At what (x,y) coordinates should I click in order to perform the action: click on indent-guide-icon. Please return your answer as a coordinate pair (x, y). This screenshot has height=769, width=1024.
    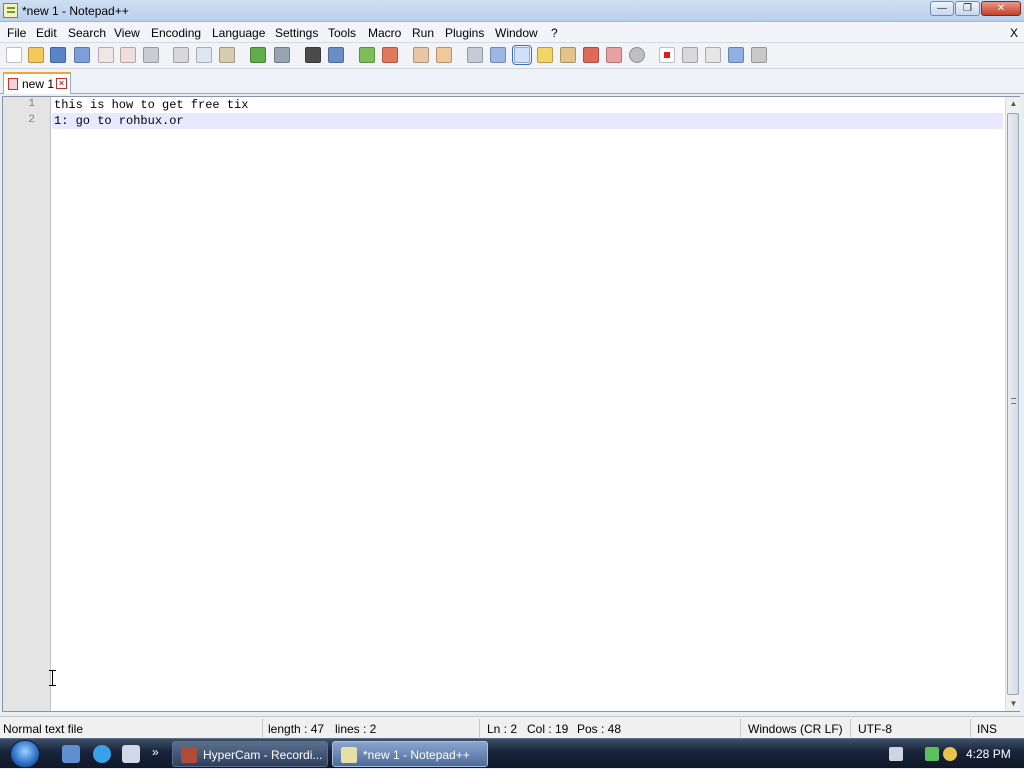
    Looking at the image, I should click on (522, 55).